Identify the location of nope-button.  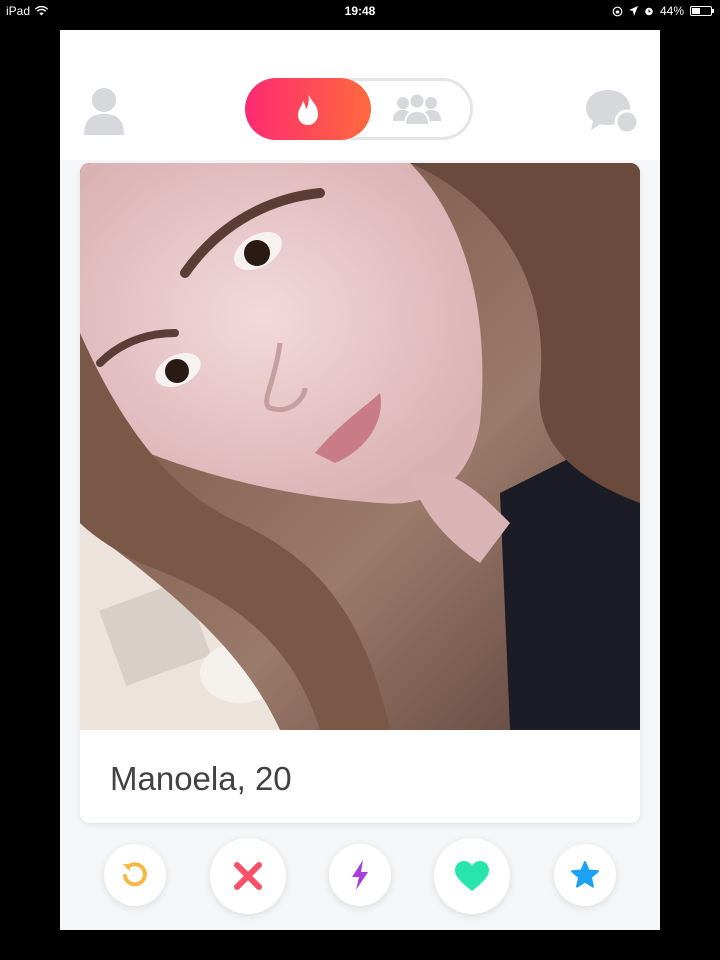
(248, 876).